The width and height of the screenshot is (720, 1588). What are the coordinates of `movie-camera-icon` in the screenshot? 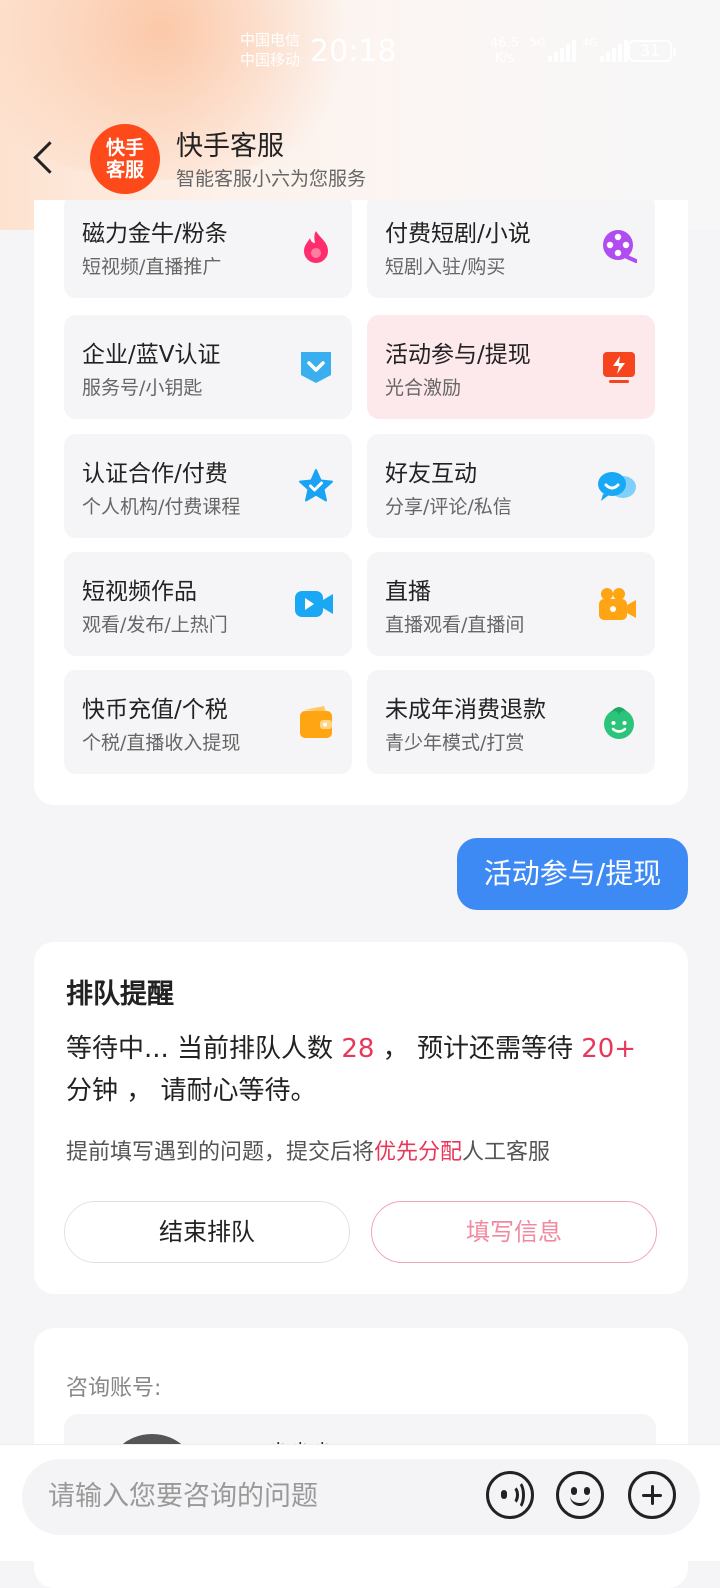 It's located at (617, 604).